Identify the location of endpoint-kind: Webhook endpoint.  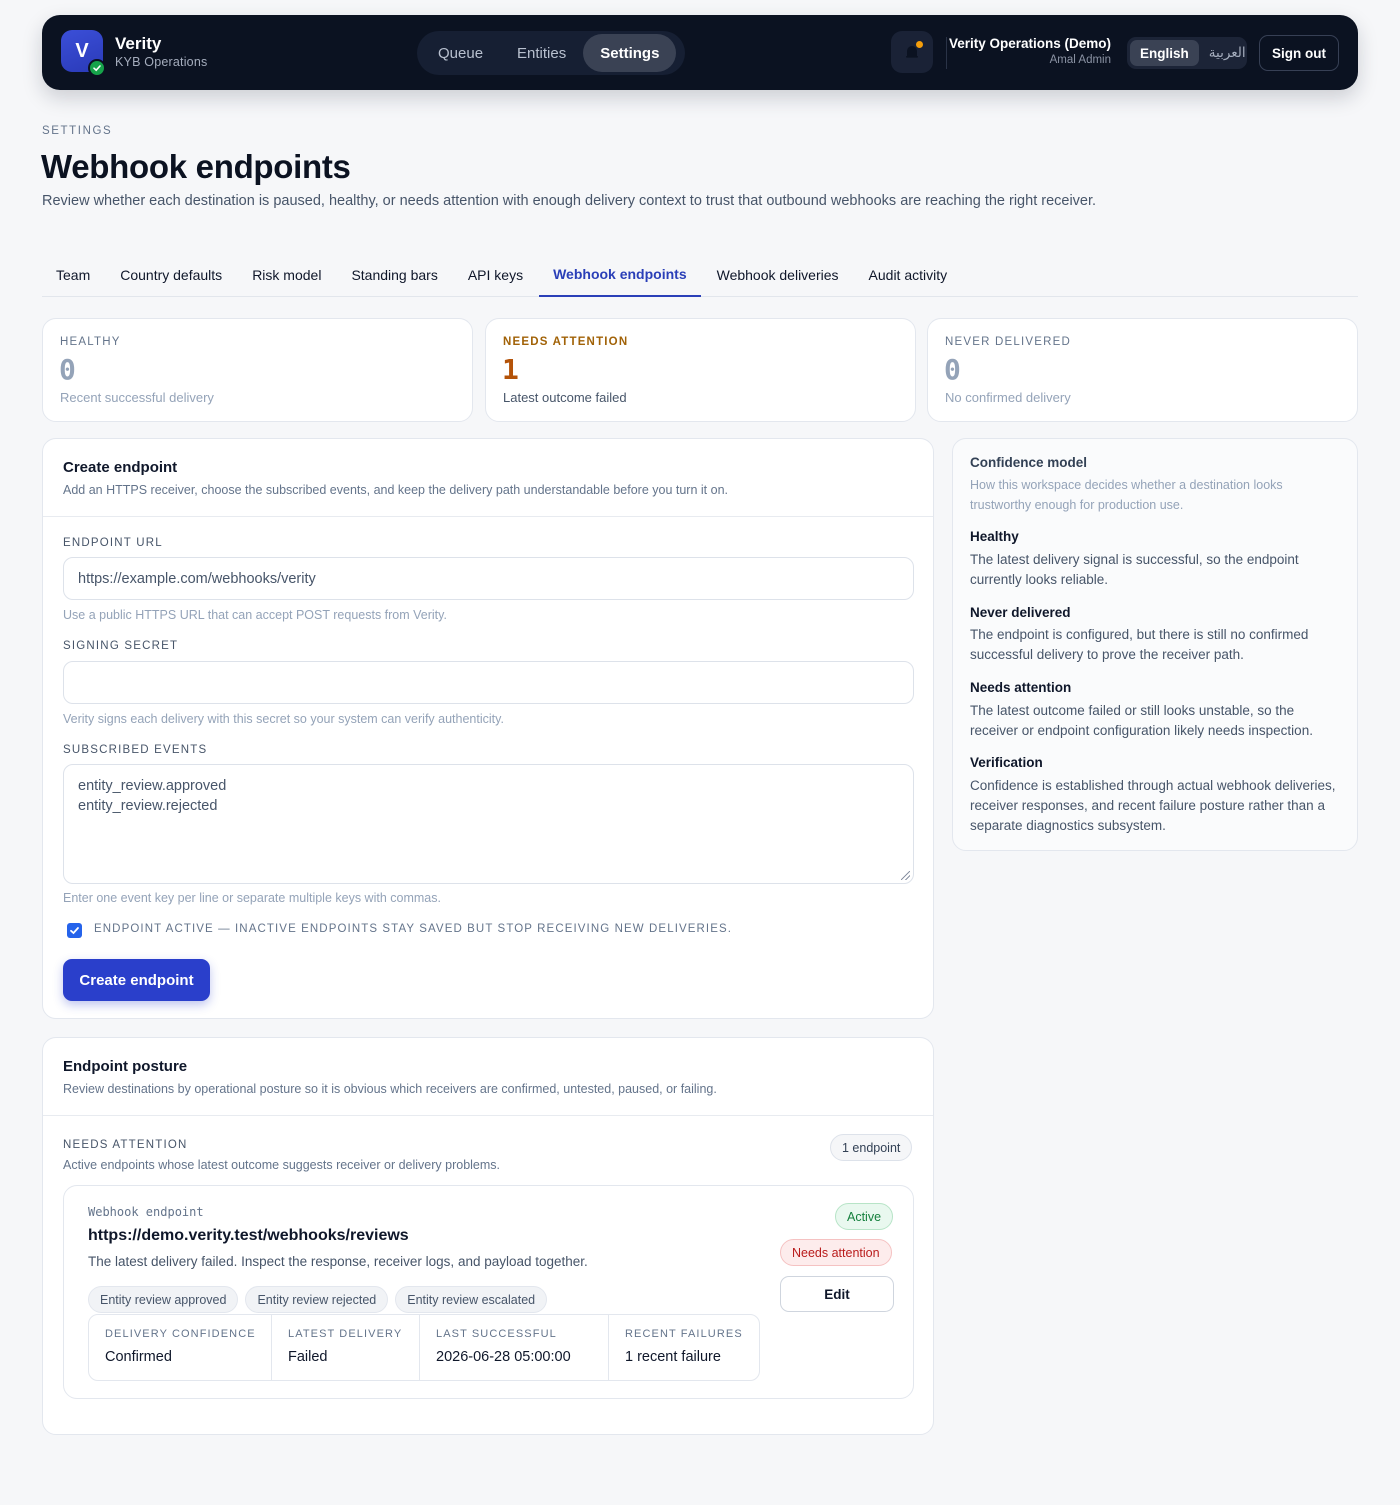
(146, 1212).